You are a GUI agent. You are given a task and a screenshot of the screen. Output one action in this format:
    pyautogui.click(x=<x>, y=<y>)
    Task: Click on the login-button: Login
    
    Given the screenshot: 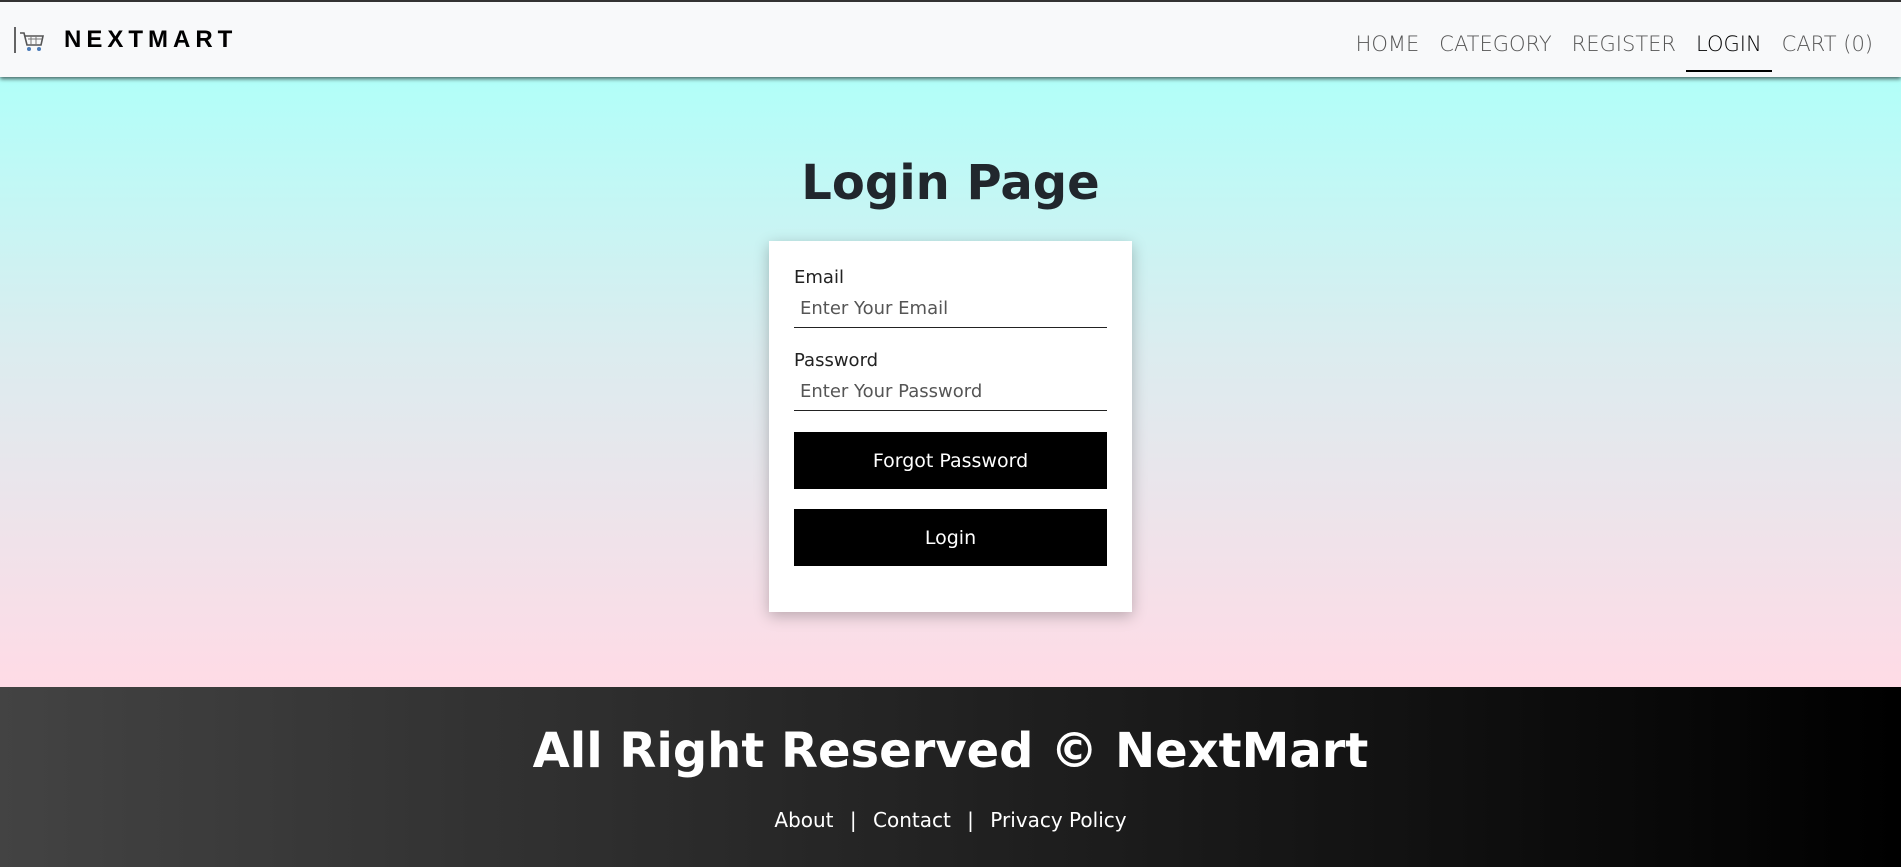 What is the action you would take?
    pyautogui.click(x=950, y=537)
    